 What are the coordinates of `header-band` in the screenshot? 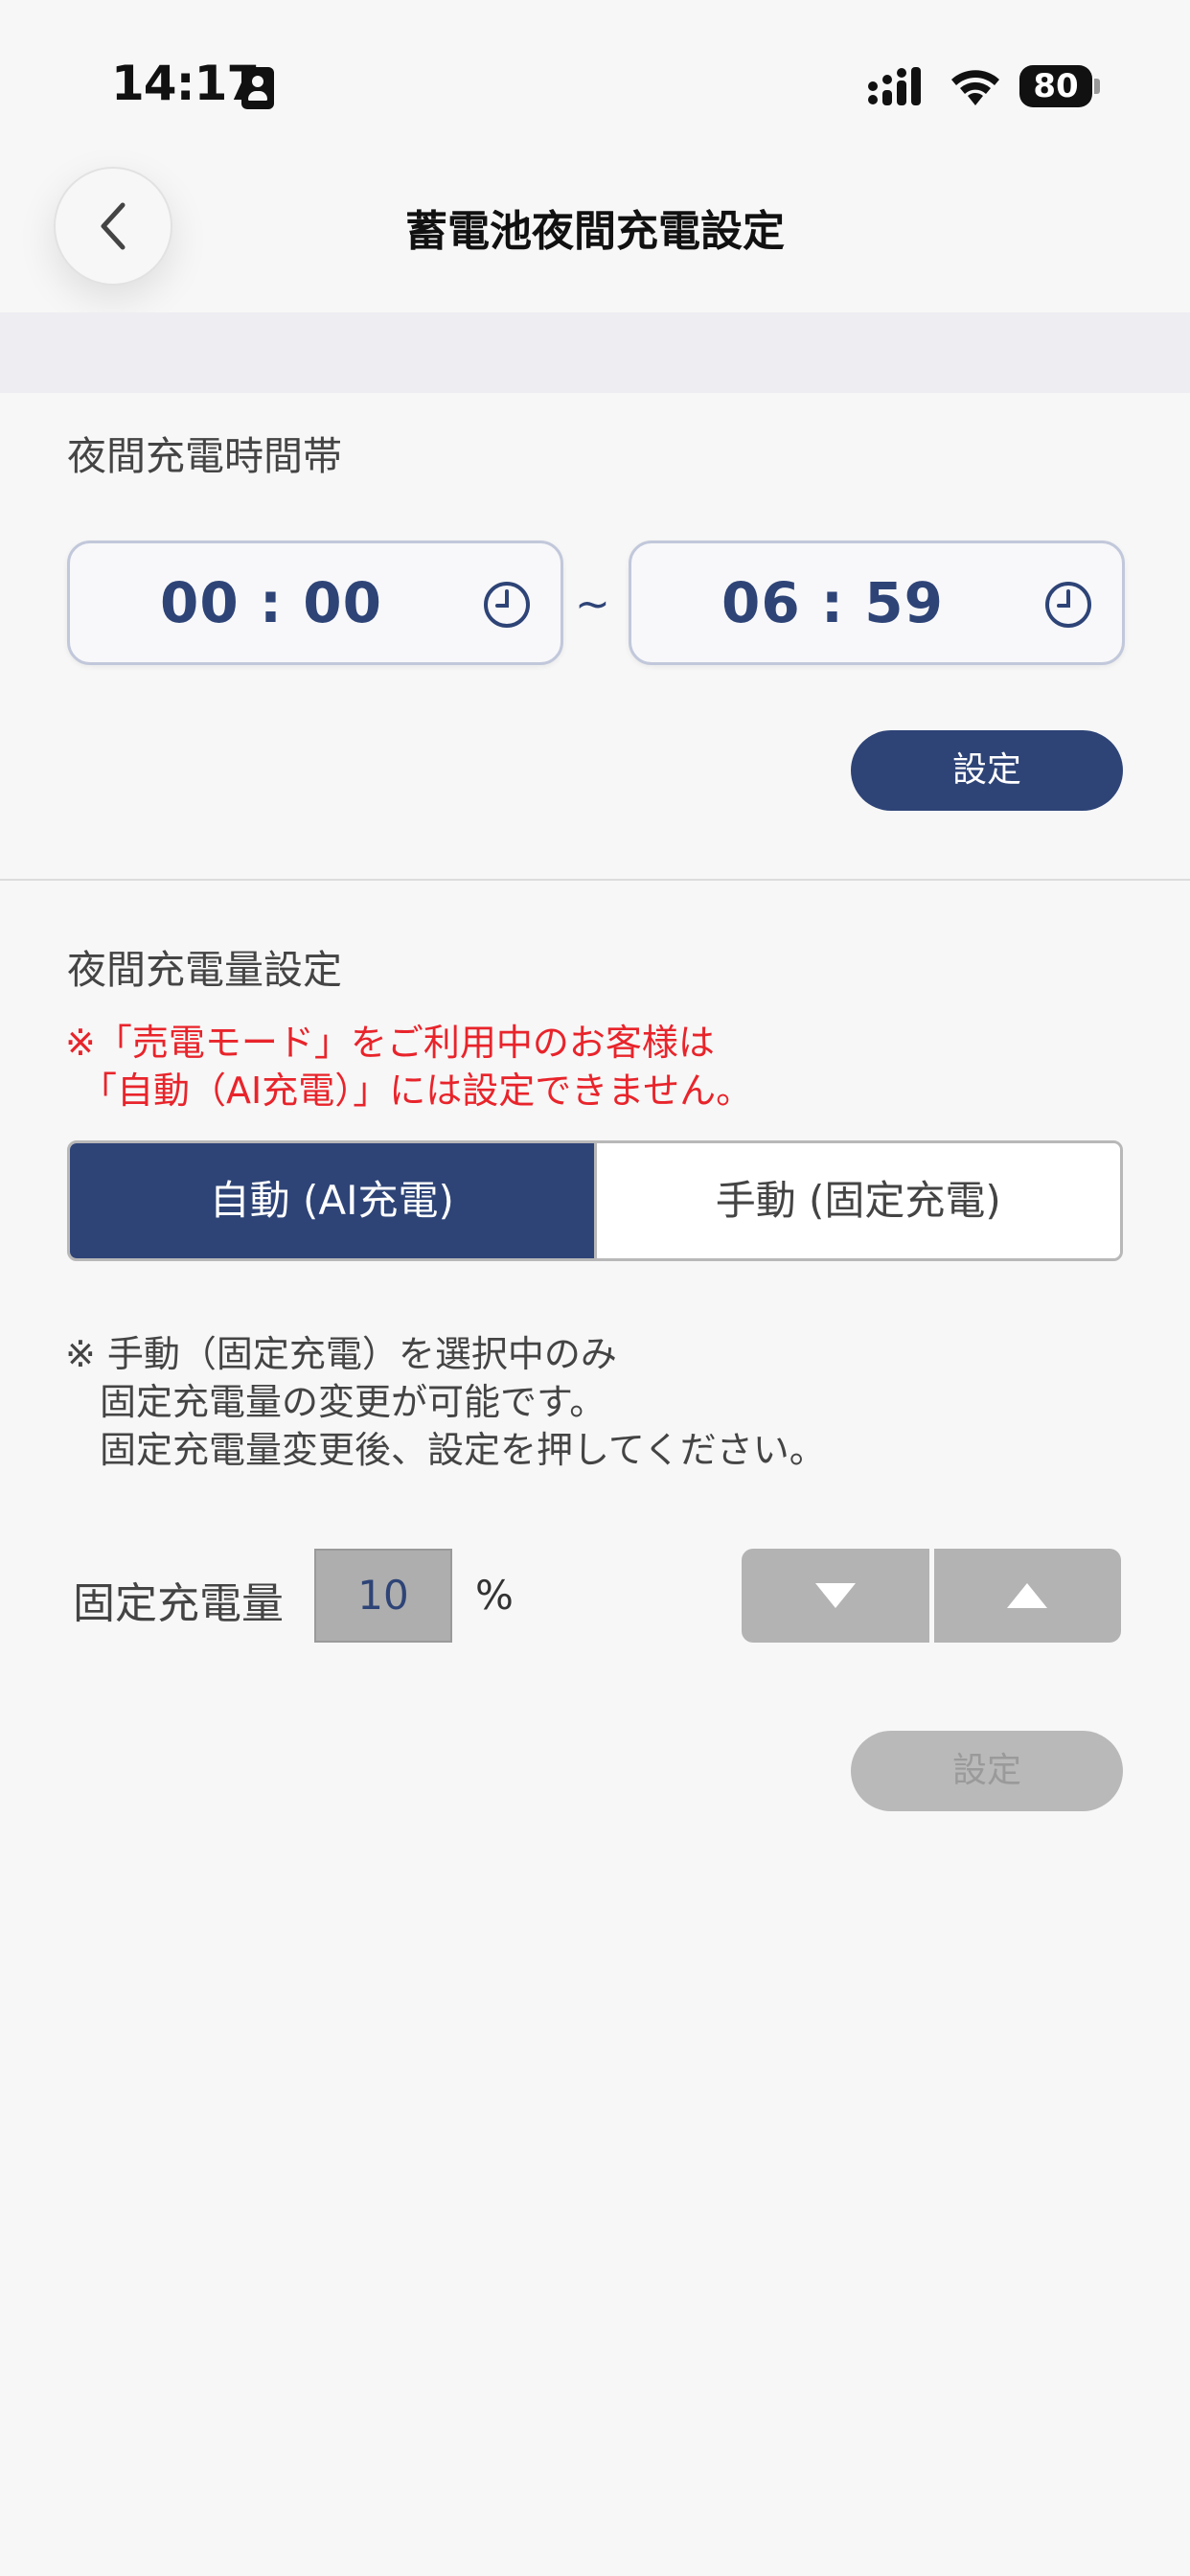 It's located at (595, 352).